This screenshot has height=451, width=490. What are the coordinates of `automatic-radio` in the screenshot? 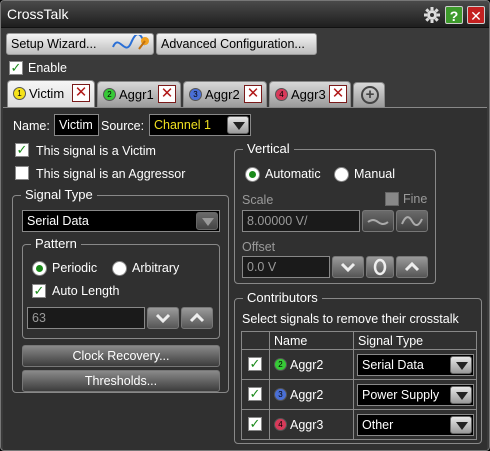 It's located at (252, 174).